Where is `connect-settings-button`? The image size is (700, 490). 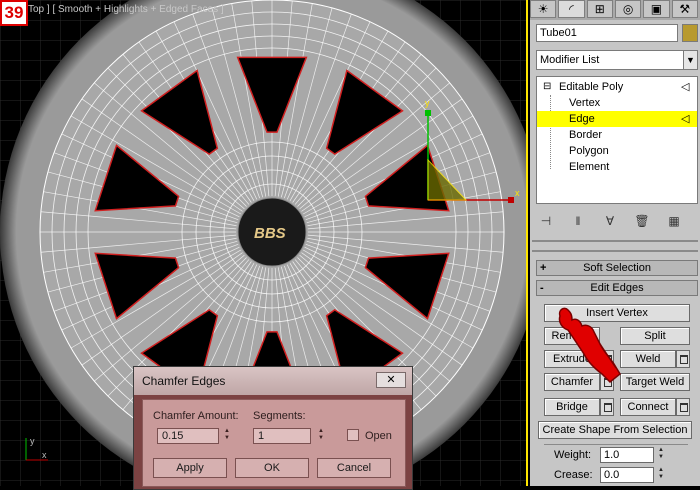
connect-settings-button is located at coordinates (683, 407).